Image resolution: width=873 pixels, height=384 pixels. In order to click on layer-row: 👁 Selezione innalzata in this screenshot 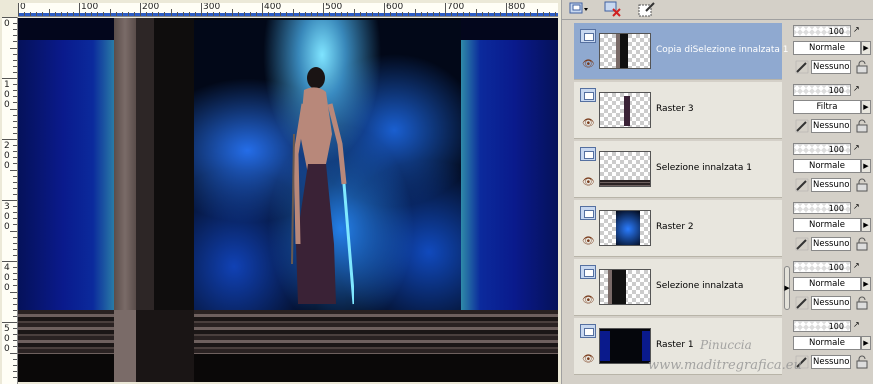, I will do `click(678, 287)`.